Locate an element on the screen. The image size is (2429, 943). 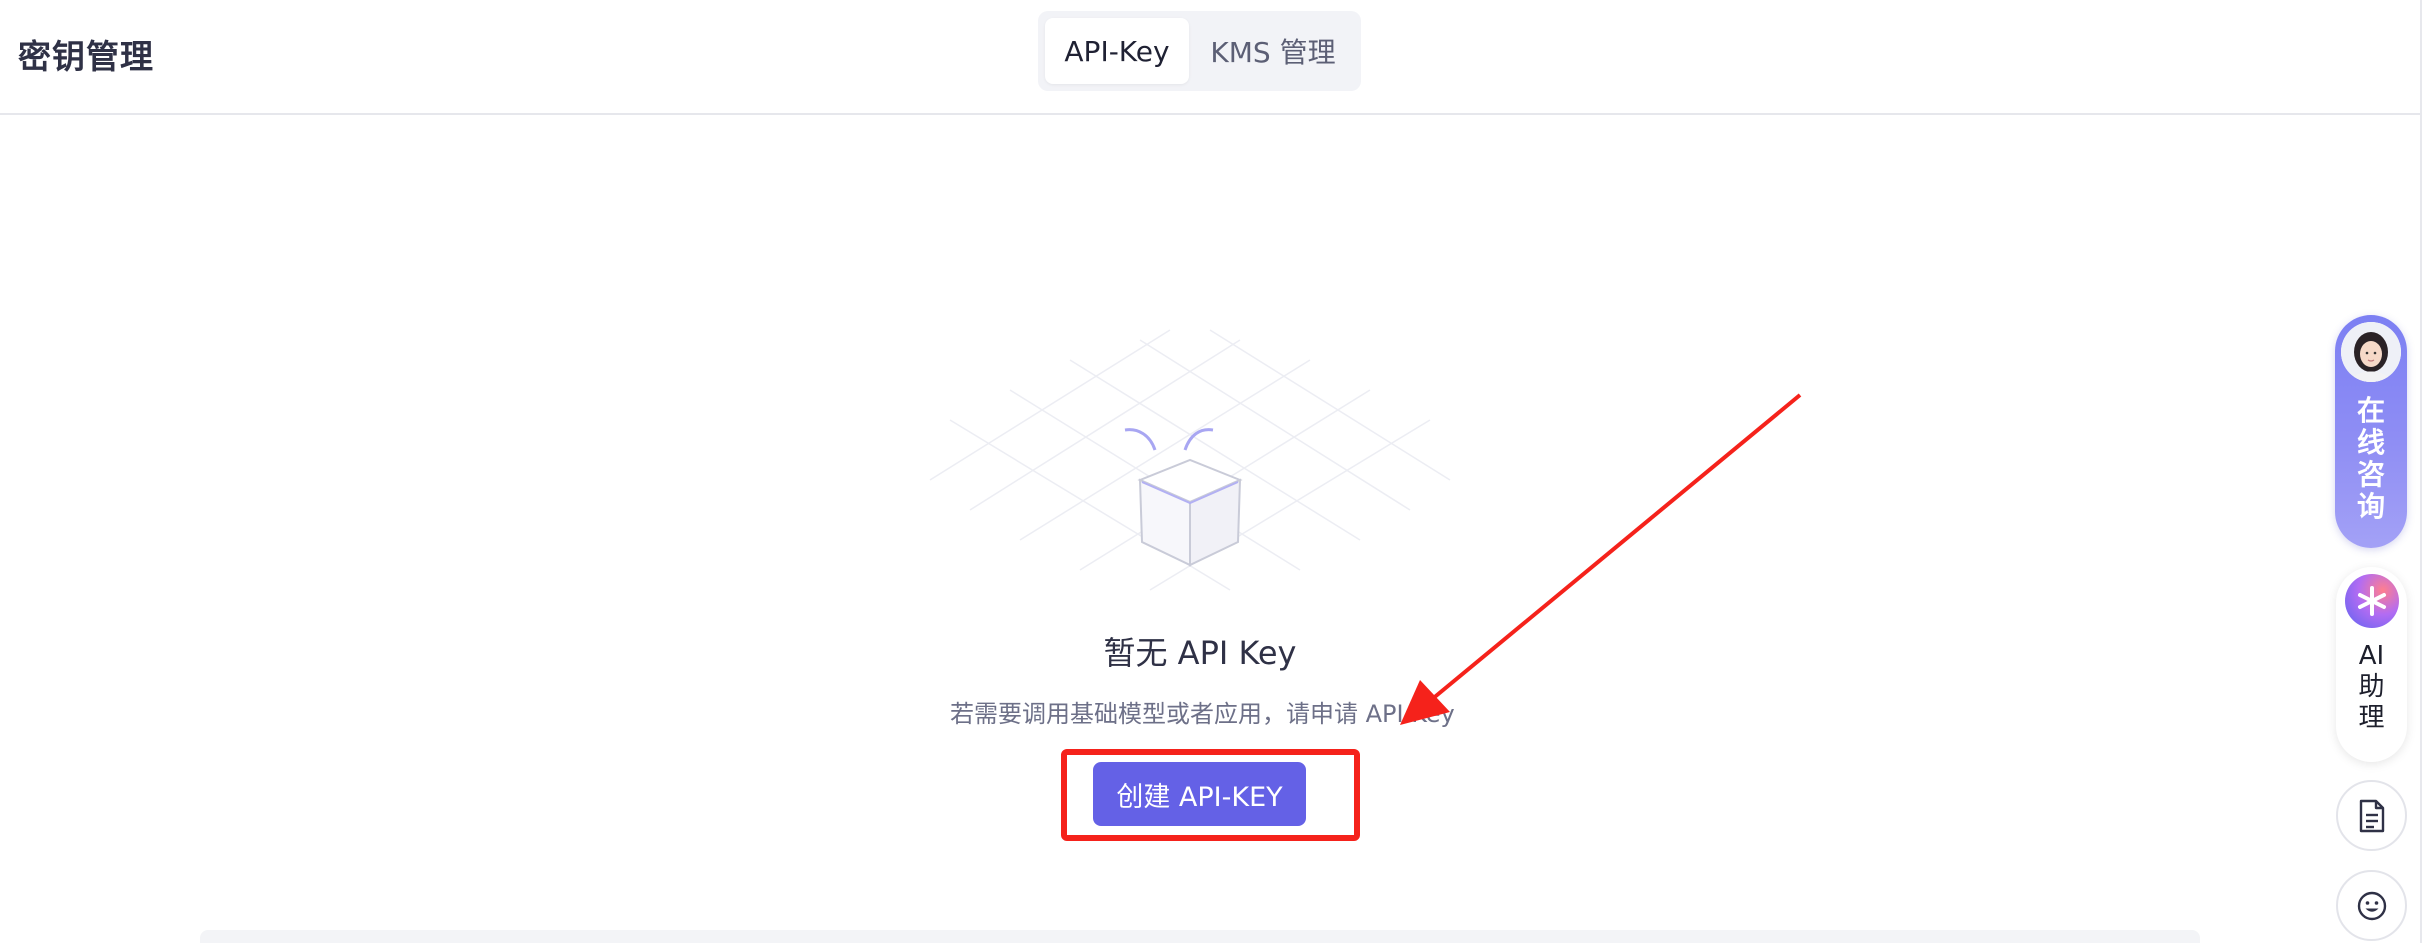
online-consult-label: 在 线 咨 询 is located at coordinates (2371, 459).